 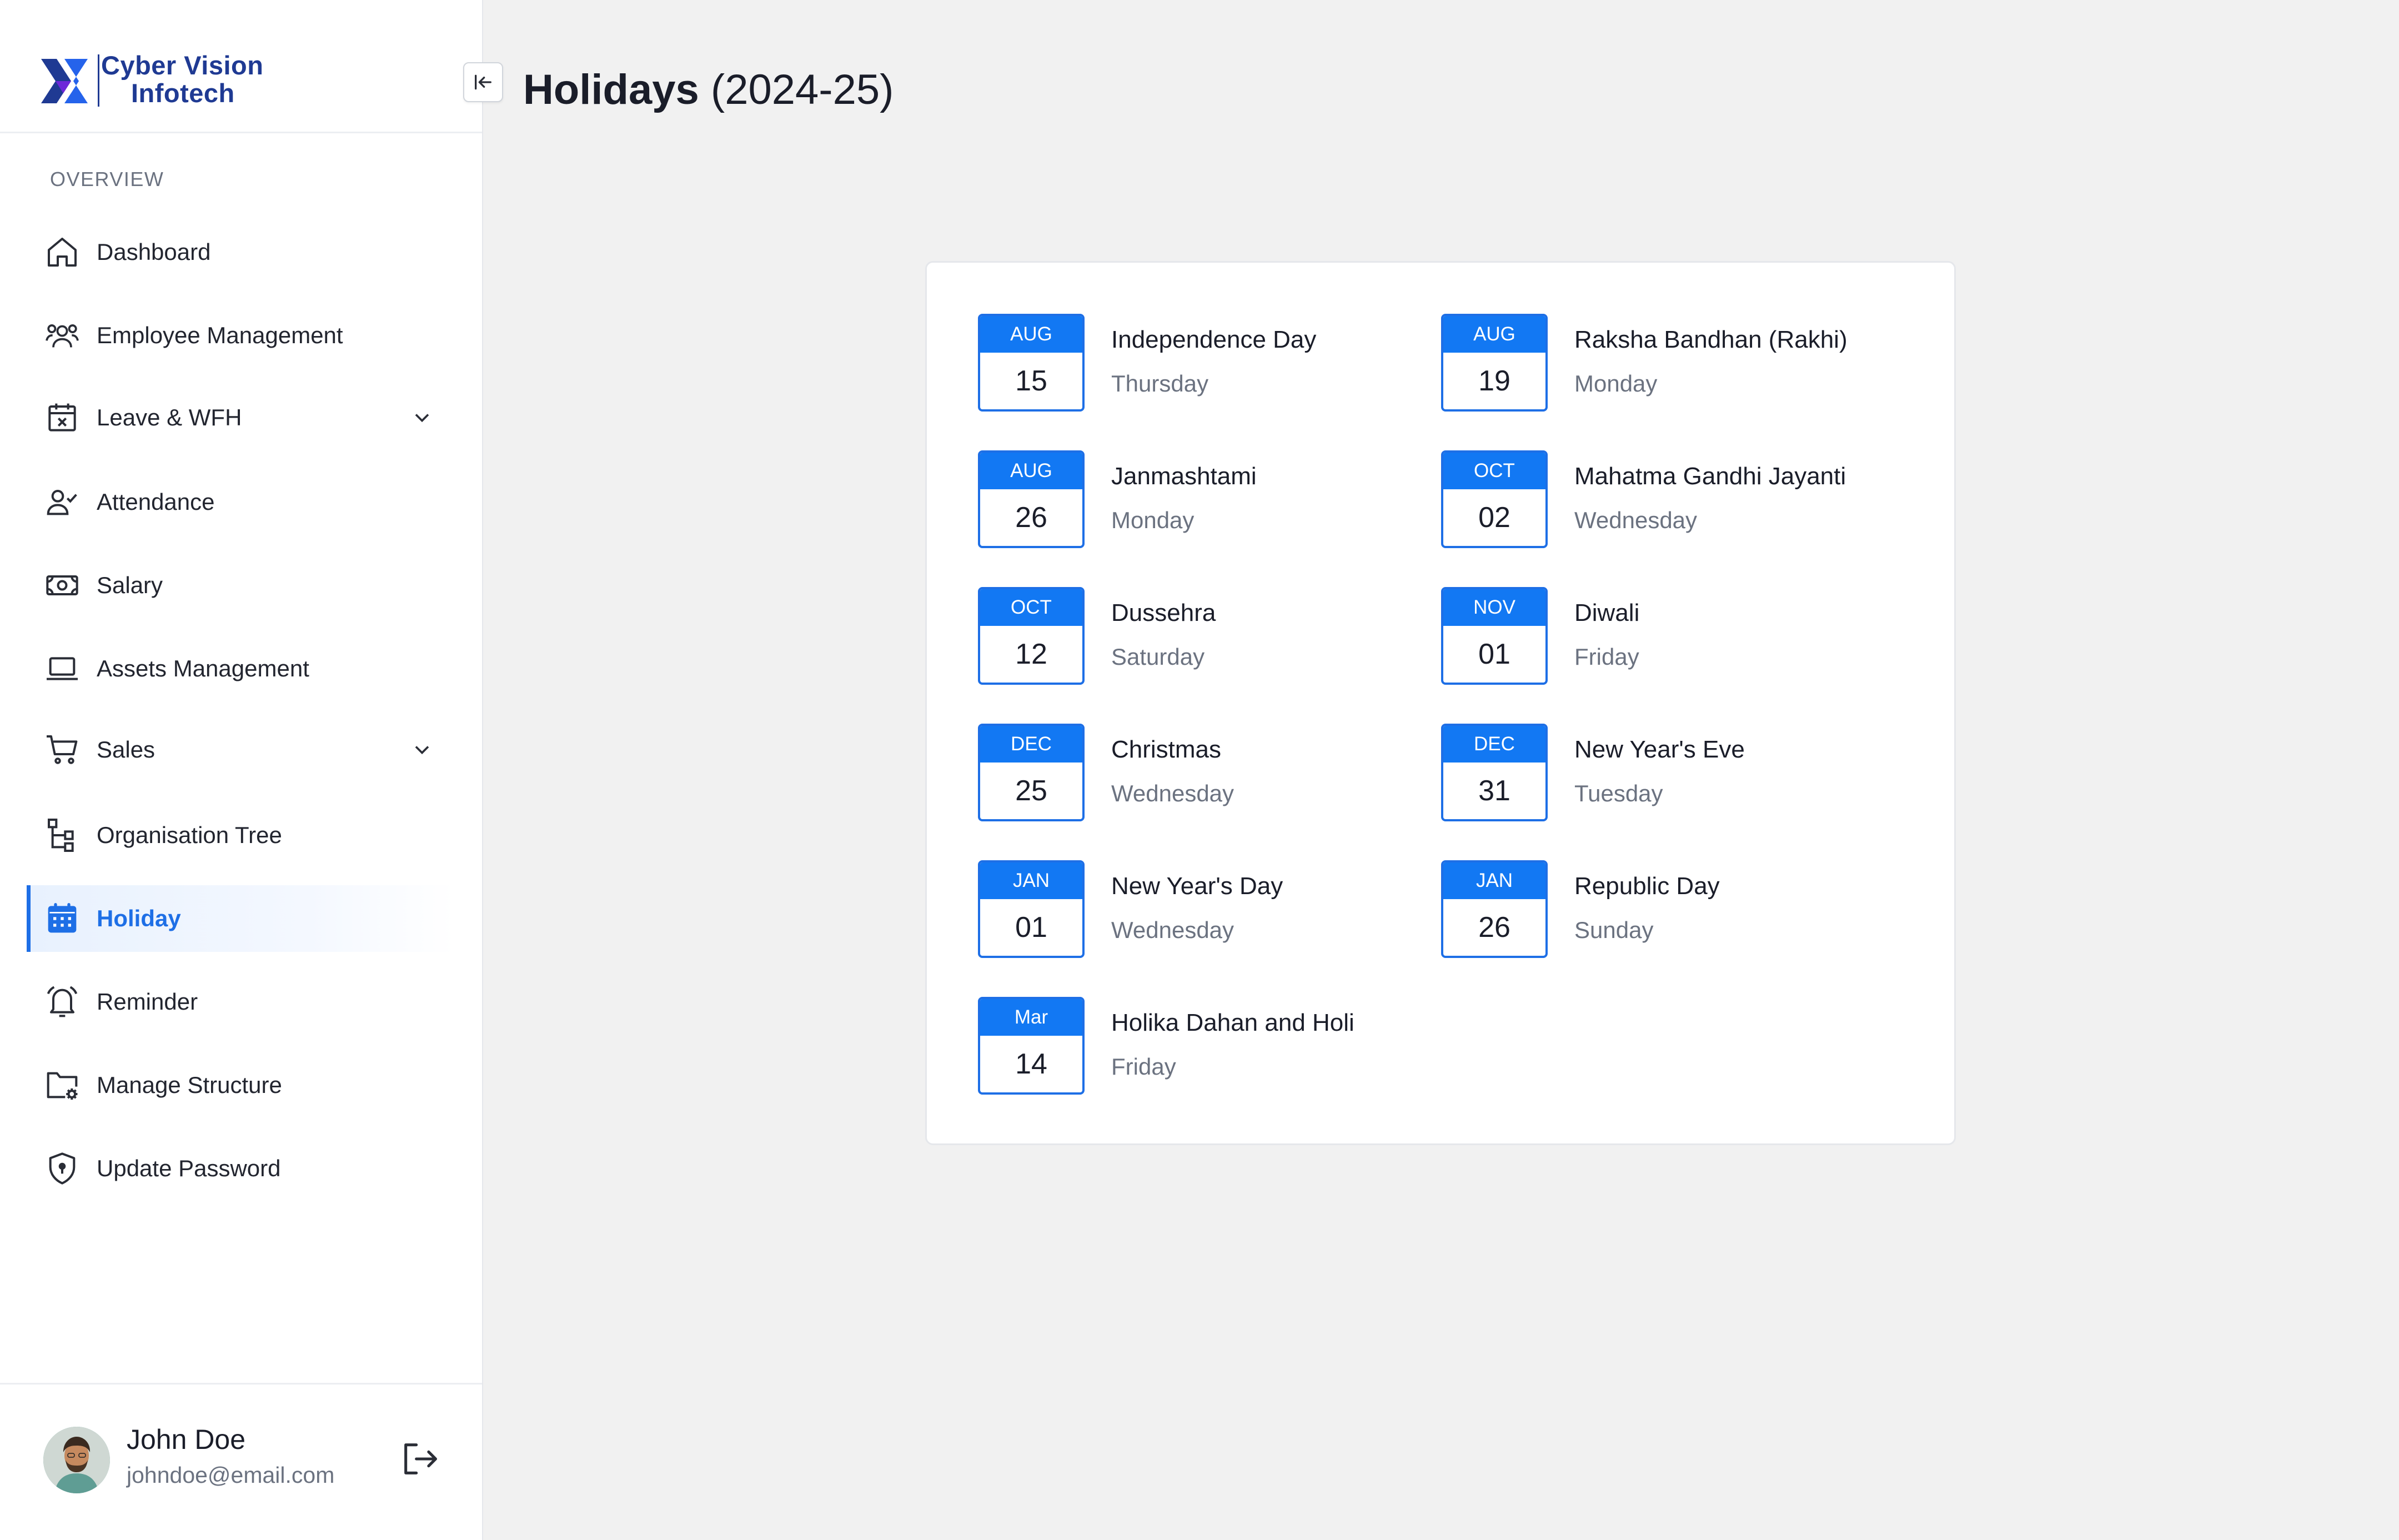 I want to click on date-day: 31, so click(x=1494, y=791).